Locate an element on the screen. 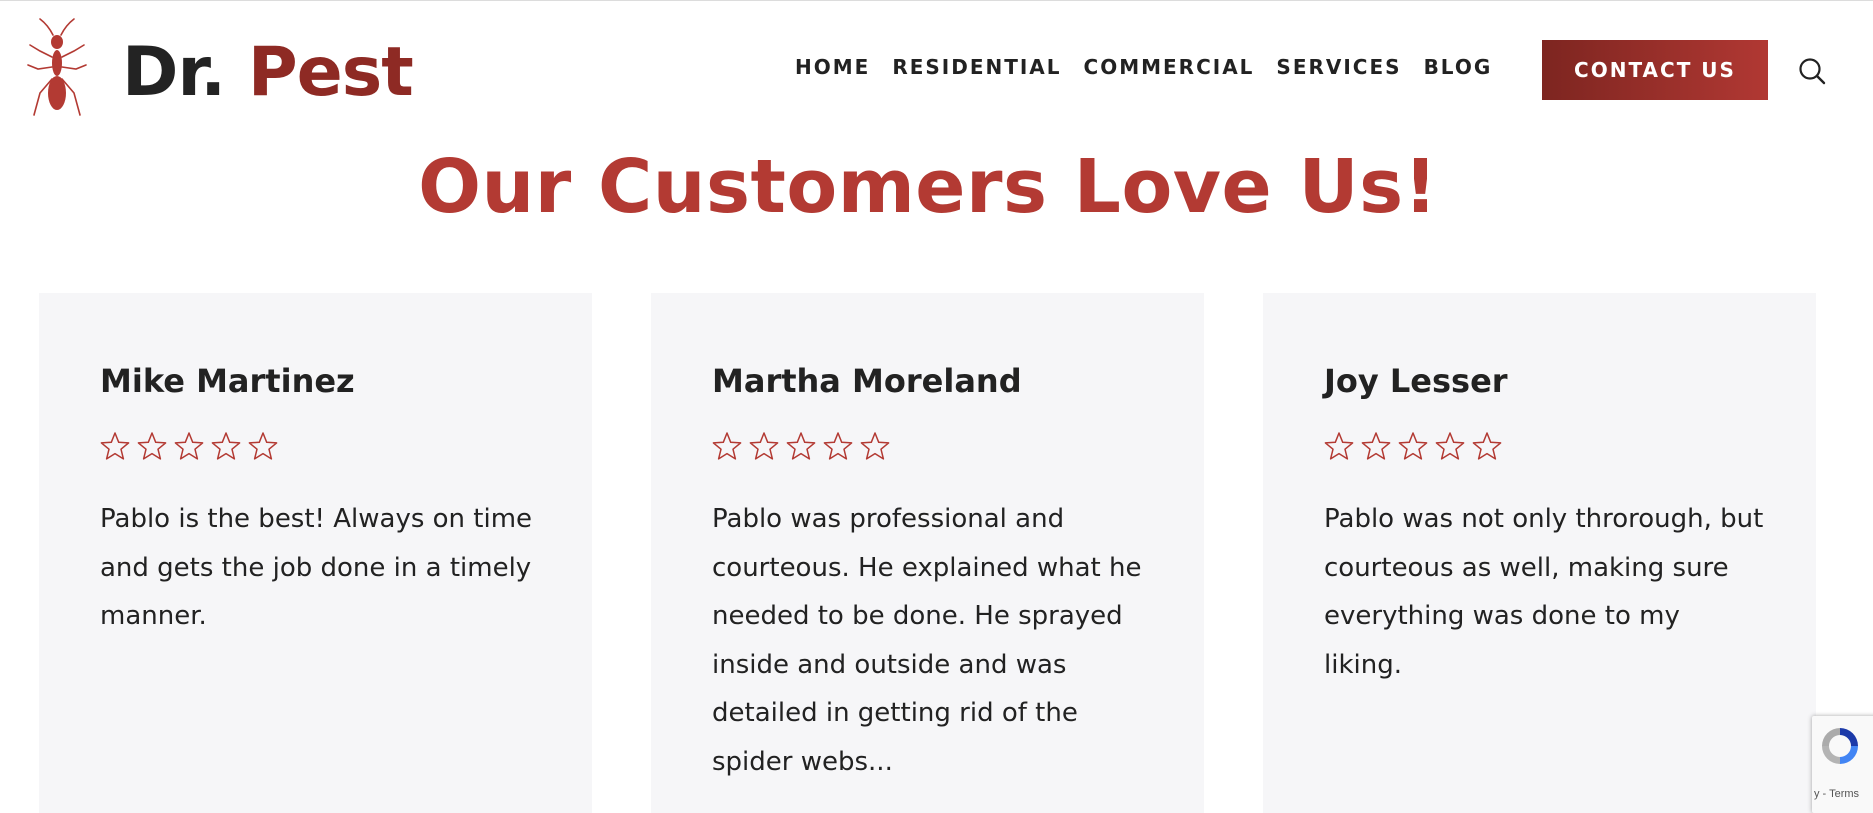 This screenshot has height=813, width=1873. brand-name: Dr. Pest is located at coordinates (268, 70).